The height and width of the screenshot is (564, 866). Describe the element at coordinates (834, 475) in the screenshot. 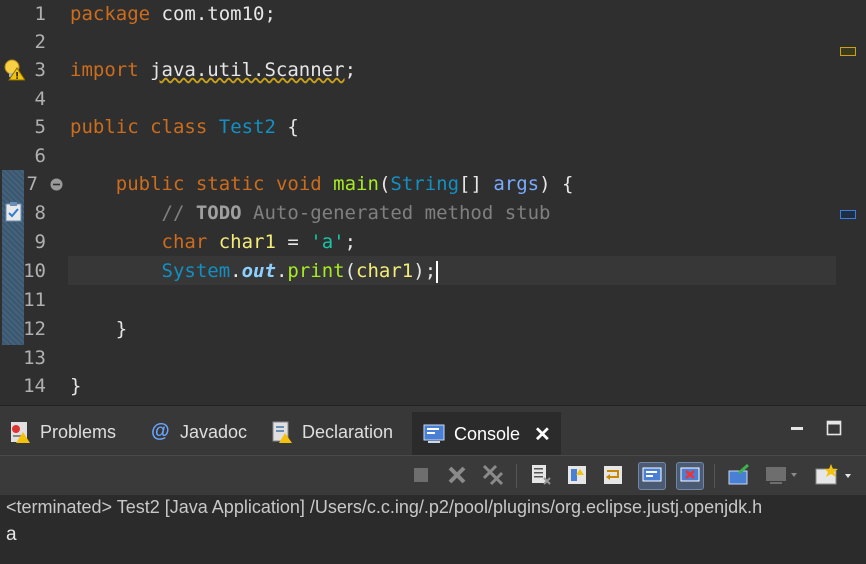

I see `open-console-icon` at that location.